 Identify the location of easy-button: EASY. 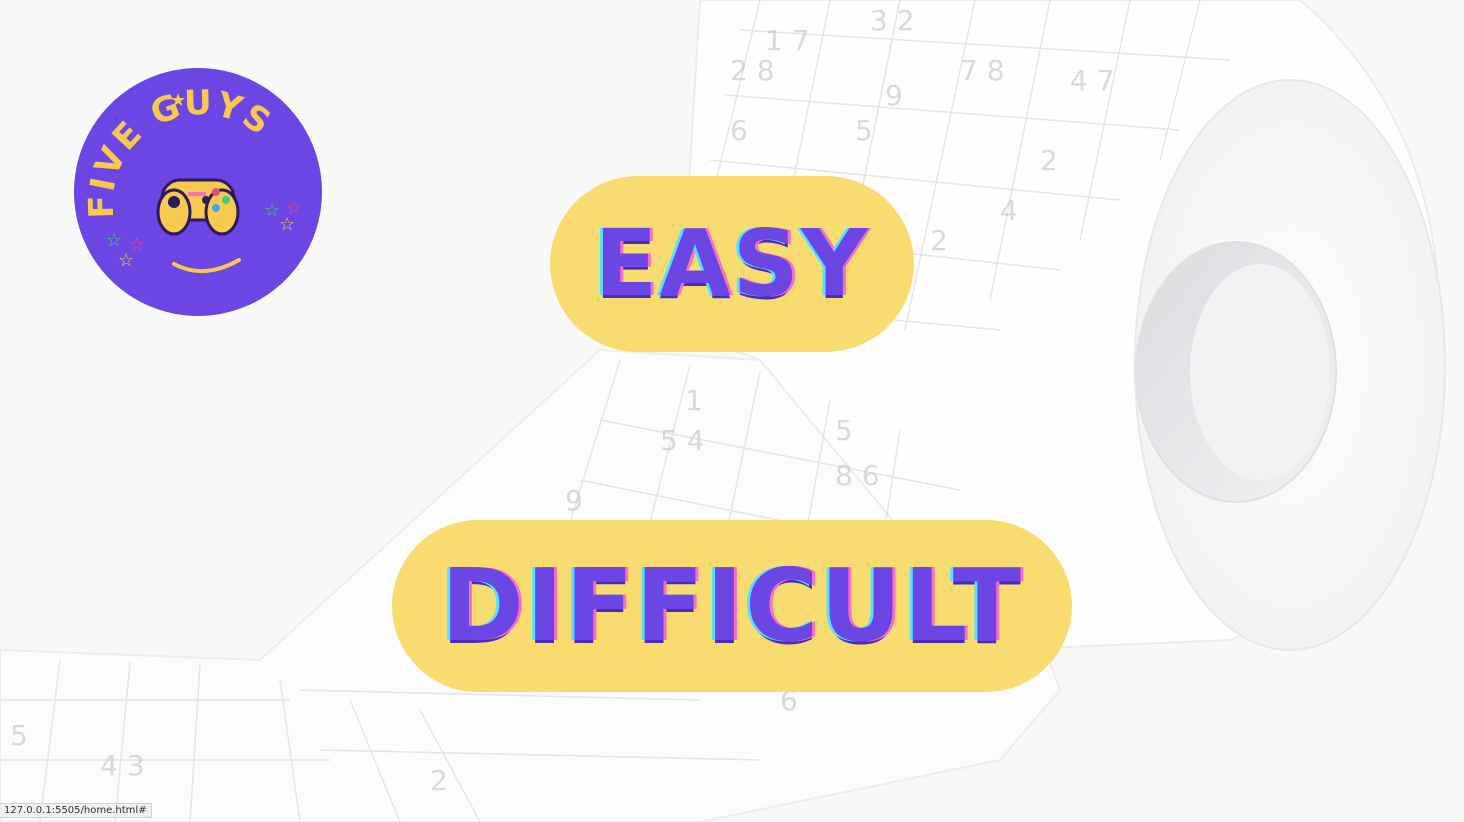
(732, 264).